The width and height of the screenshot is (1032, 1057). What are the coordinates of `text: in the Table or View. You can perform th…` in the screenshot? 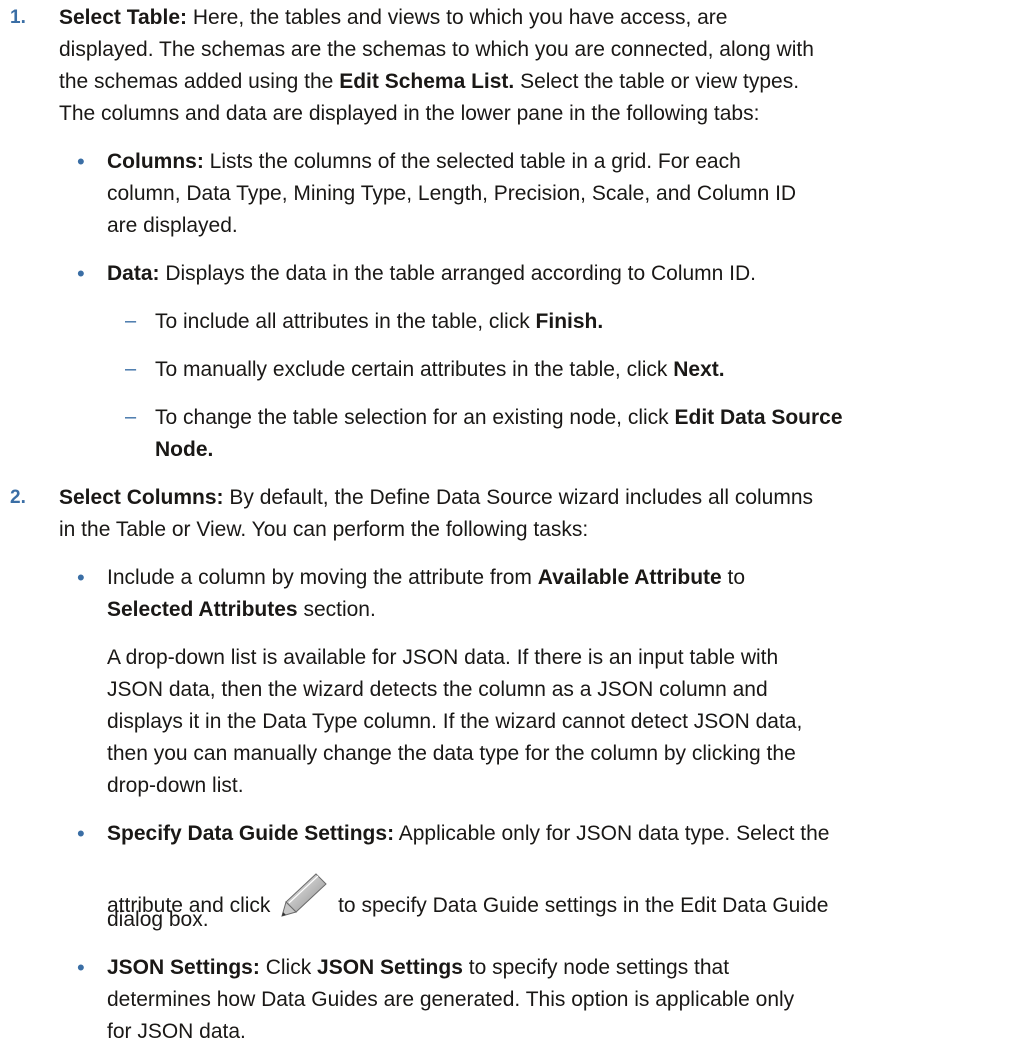 It's located at (324, 529).